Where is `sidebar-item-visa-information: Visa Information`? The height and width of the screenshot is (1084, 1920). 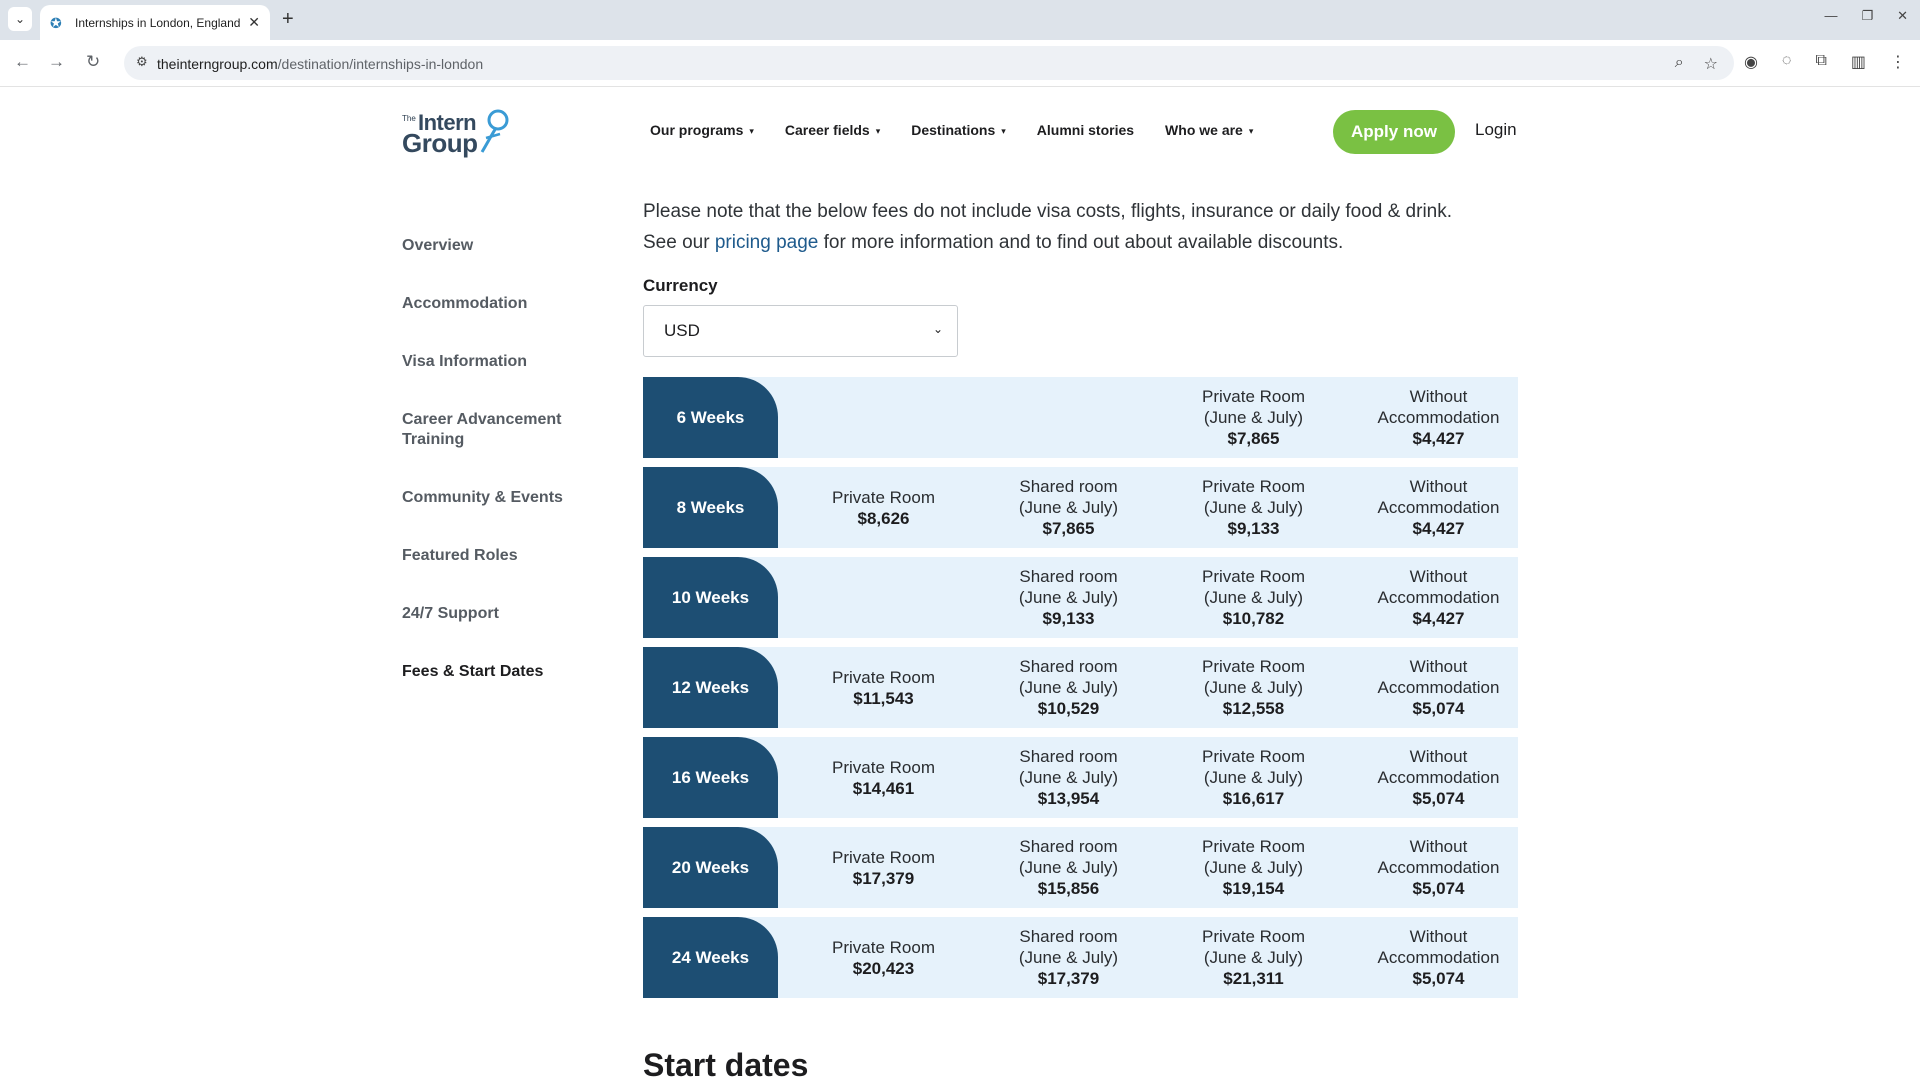
sidebar-item-visa-information: Visa Information is located at coordinates (497, 362).